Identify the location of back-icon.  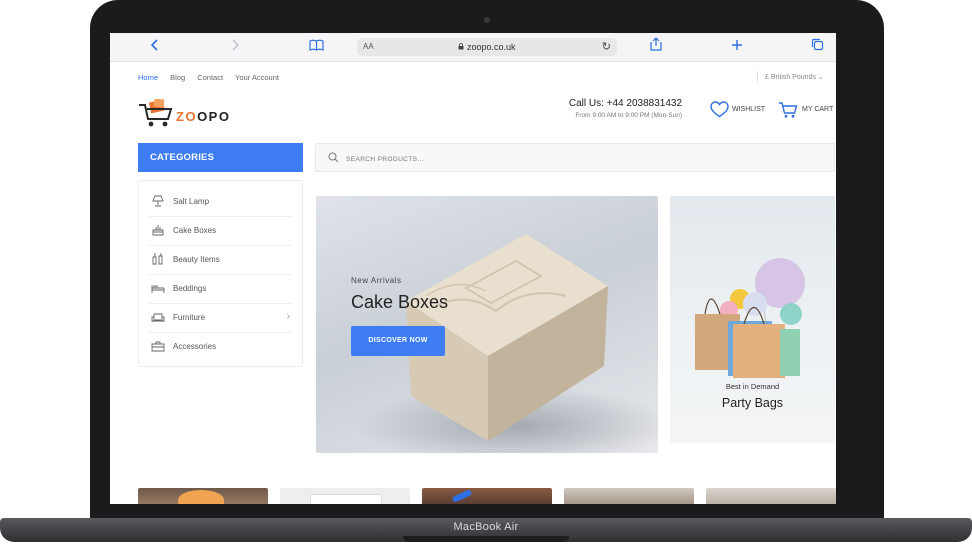
(155, 47).